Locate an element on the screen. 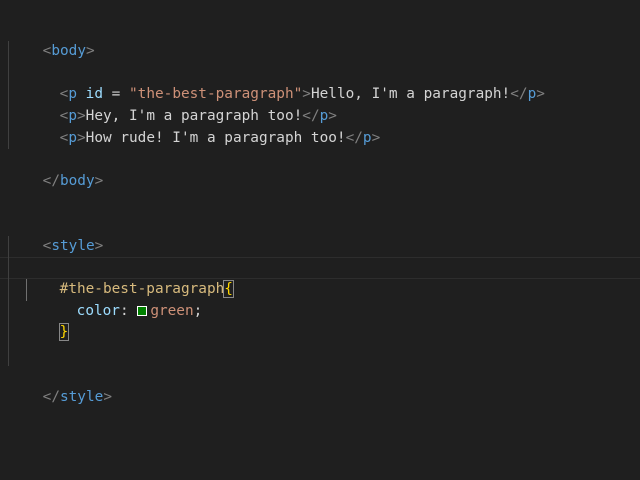 Image resolution: width=640 pixels, height=480 pixels. code-line-style-open: <style> is located at coordinates (320, 234).